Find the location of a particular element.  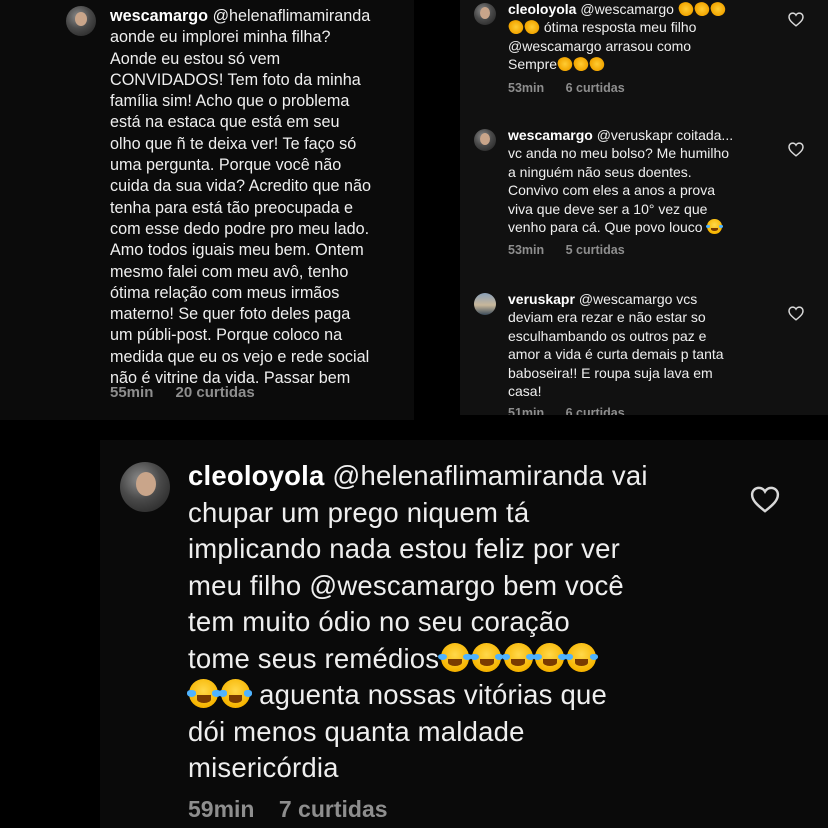

comment-meta: 55min 20 curtidas is located at coordinates (191, 392).